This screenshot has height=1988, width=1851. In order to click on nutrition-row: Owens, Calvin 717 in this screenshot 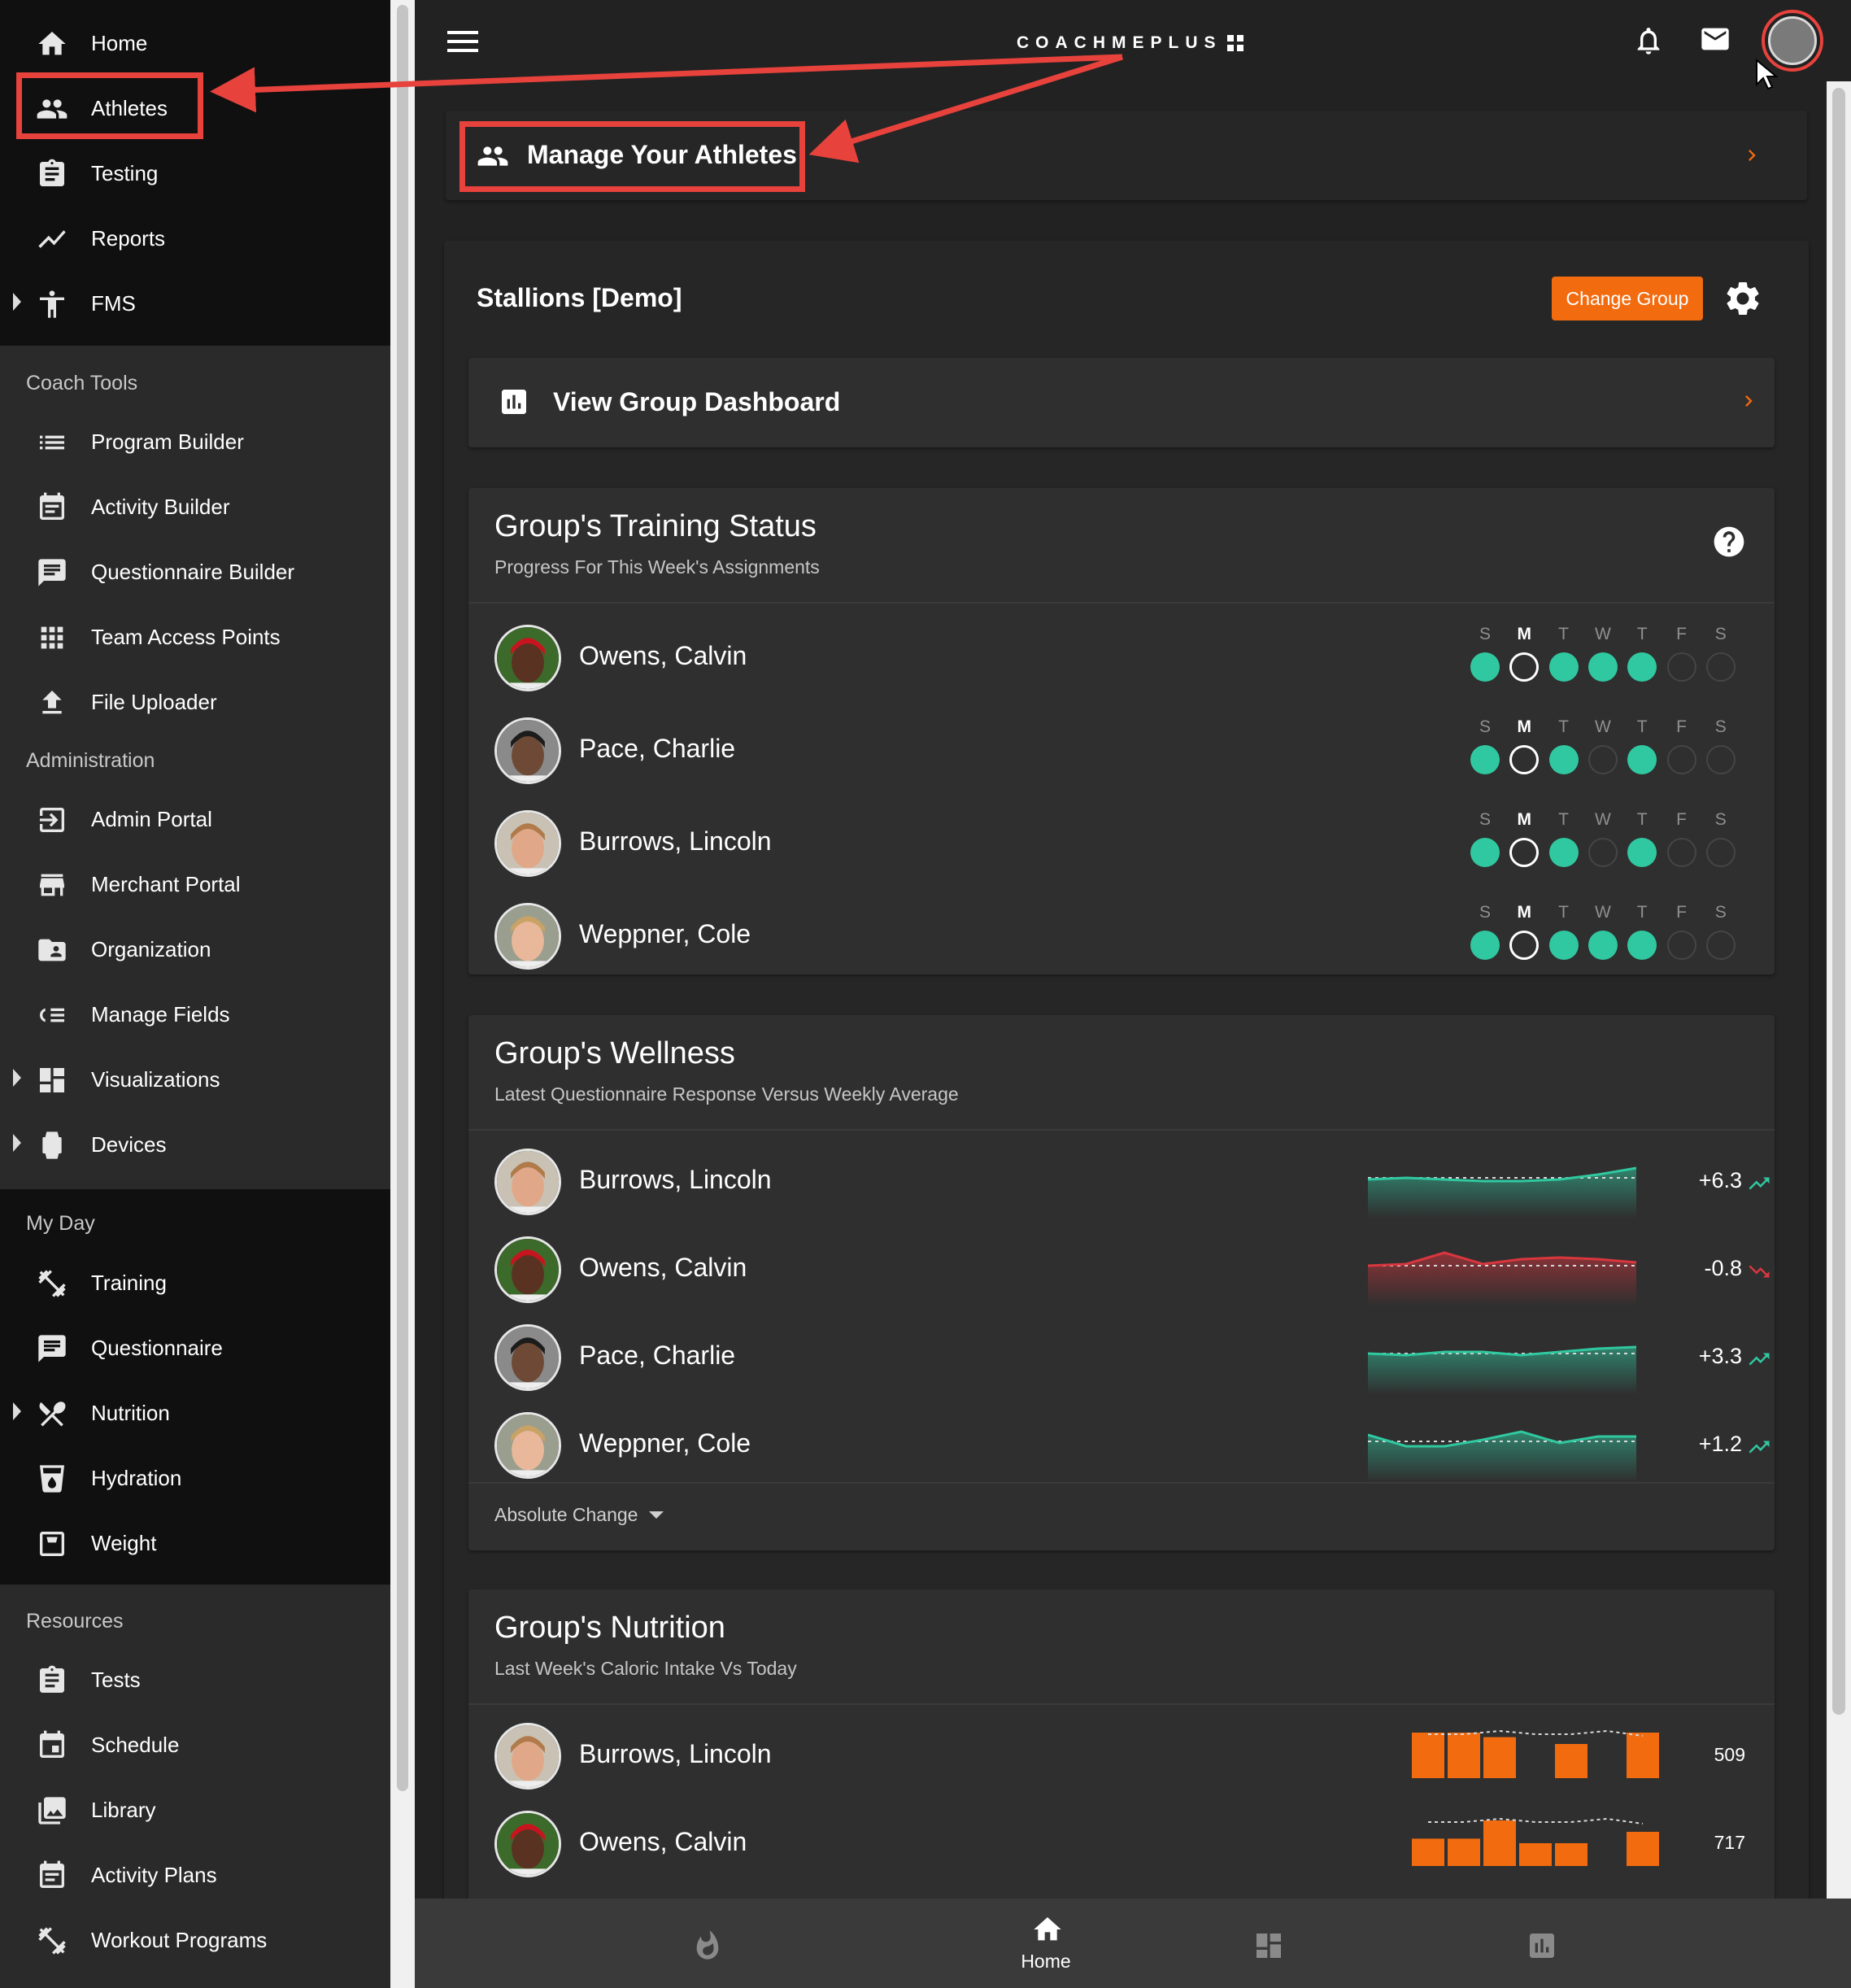, I will do `click(1121, 1845)`.